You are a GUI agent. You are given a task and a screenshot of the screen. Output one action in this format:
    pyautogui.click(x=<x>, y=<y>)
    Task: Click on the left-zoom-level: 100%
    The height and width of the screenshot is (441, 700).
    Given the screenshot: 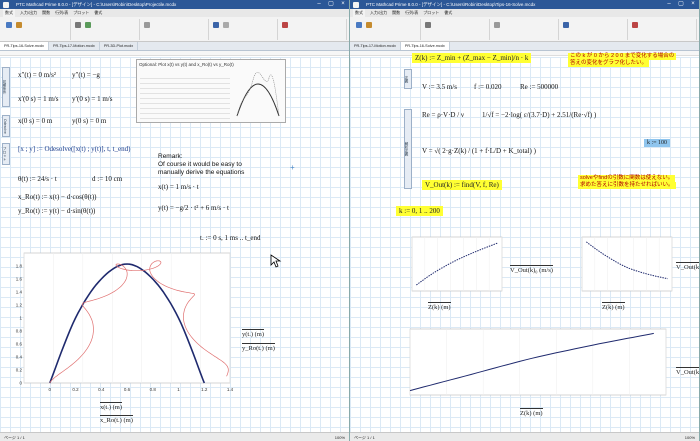 What is the action you would take?
    pyautogui.click(x=340, y=437)
    